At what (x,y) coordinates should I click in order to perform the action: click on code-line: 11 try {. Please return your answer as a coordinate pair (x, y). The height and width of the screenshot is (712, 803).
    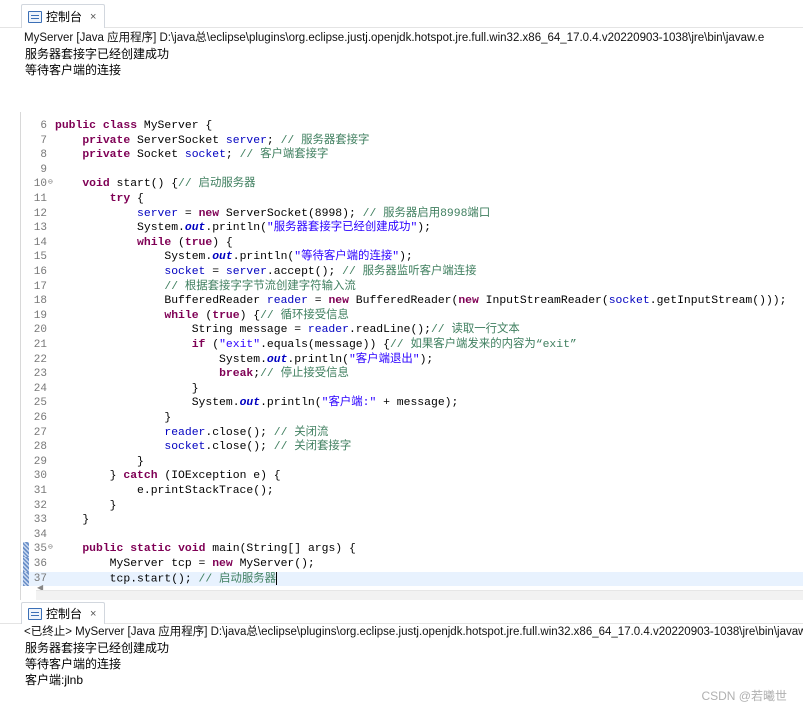
    Looking at the image, I should click on (412, 199).